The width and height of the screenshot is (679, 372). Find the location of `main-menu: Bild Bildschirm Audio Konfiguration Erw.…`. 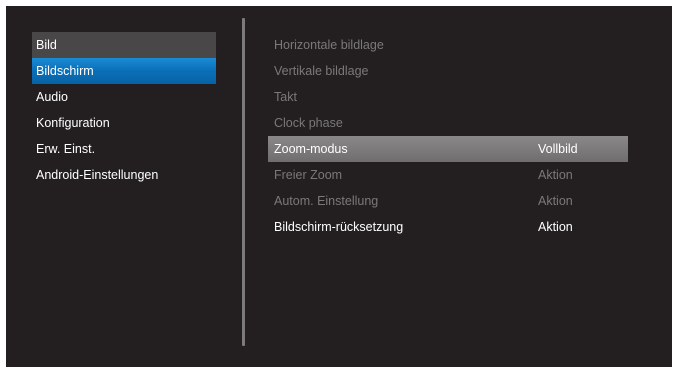

main-menu: Bild Bildschirm Audio Konfiguration Erw.… is located at coordinates (124, 110).